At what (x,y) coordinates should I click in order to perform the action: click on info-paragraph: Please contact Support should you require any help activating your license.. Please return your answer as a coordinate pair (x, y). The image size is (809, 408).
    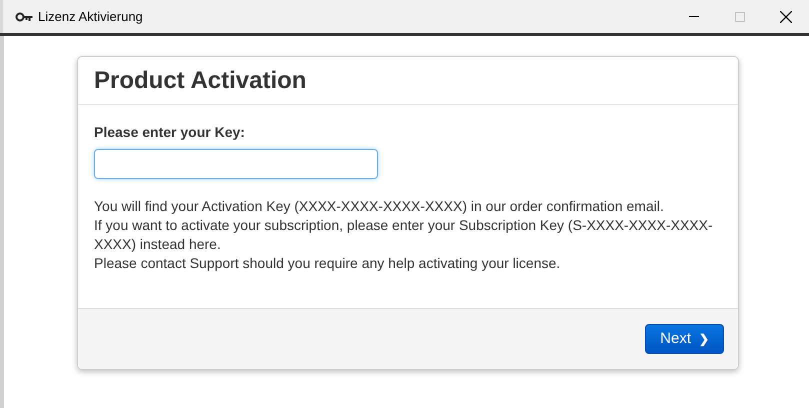
    Looking at the image, I should click on (328, 263).